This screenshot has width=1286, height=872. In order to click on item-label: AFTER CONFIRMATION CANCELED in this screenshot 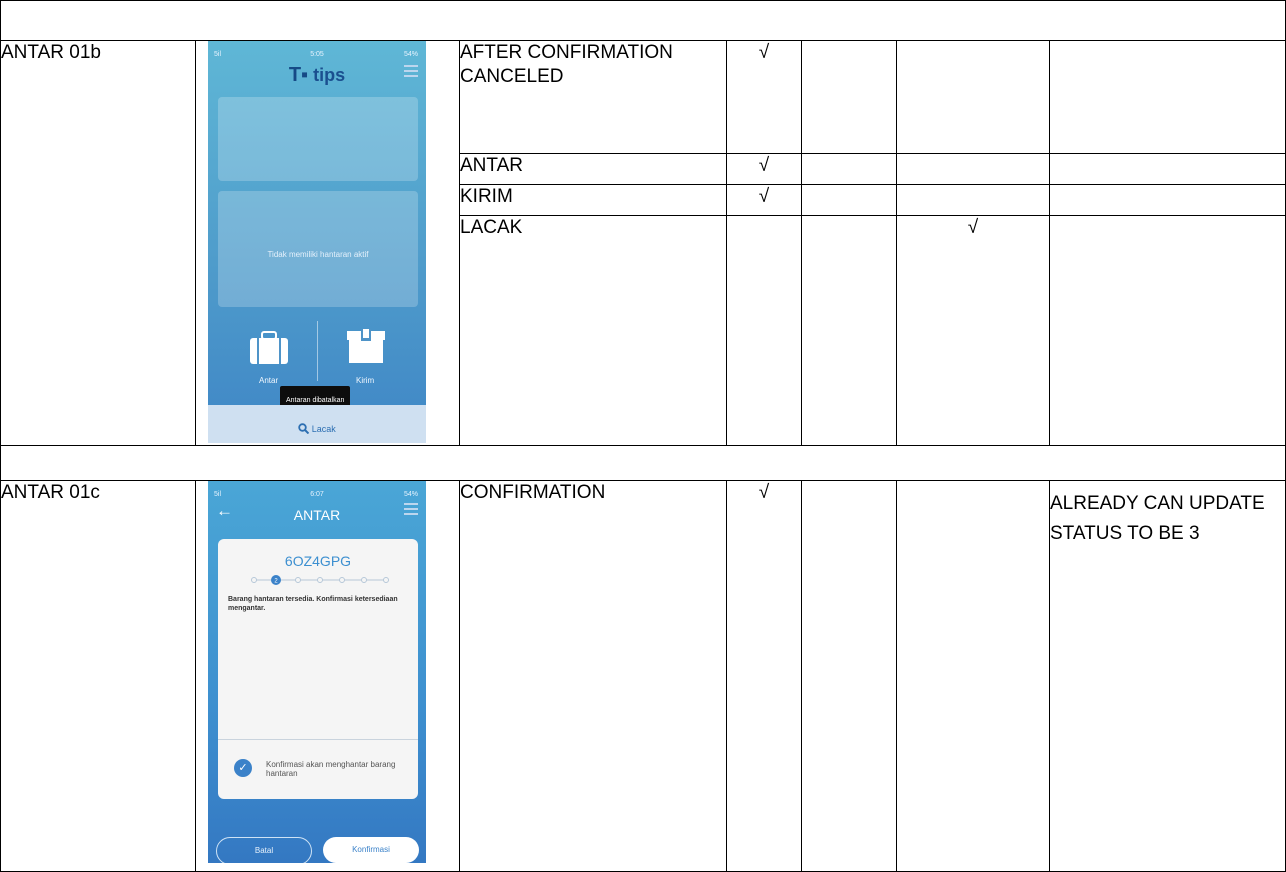, I will do `click(593, 97)`.